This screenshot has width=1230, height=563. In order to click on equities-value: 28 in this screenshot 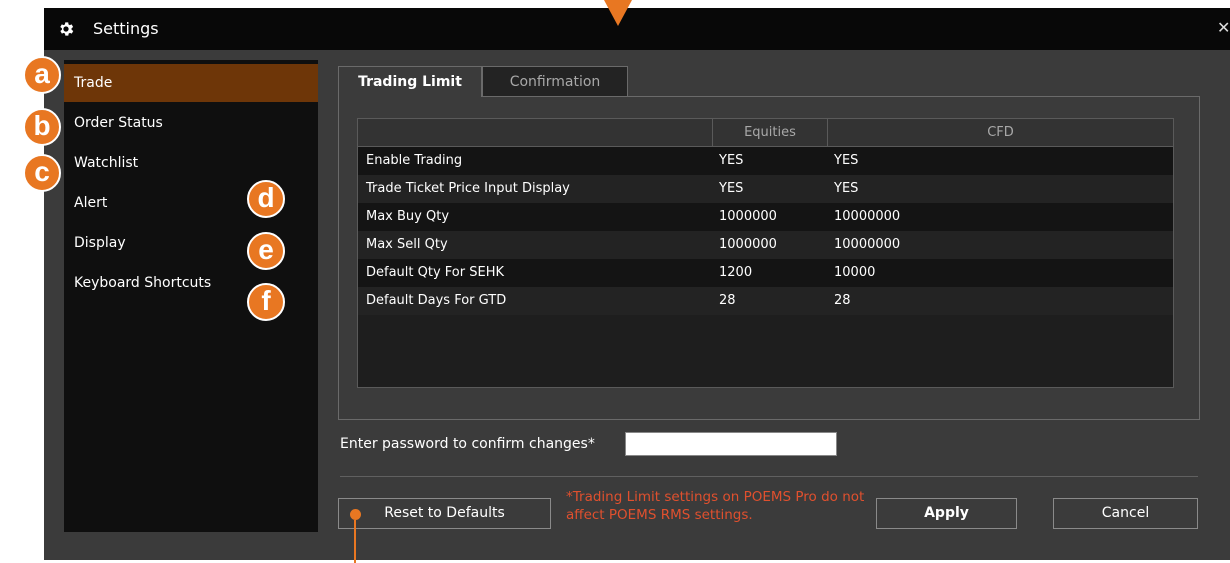, I will do `click(727, 301)`.